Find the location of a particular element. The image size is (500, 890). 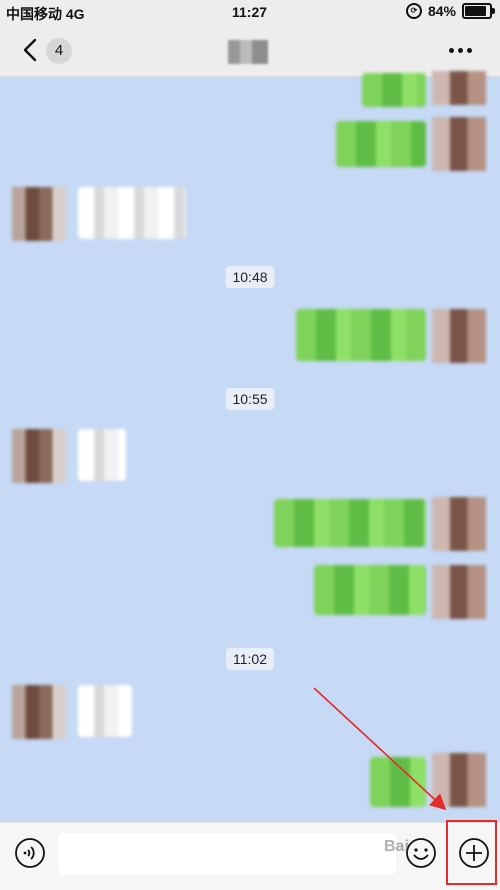

chat-title is located at coordinates (248, 52).